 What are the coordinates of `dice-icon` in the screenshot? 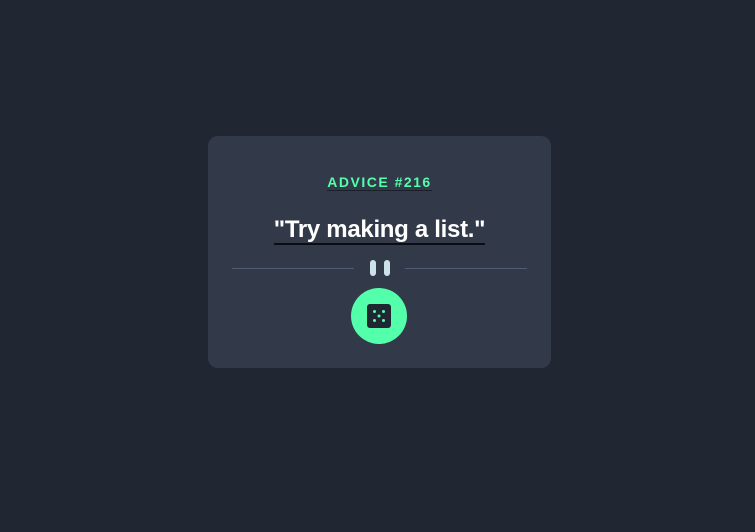 It's located at (379, 316).